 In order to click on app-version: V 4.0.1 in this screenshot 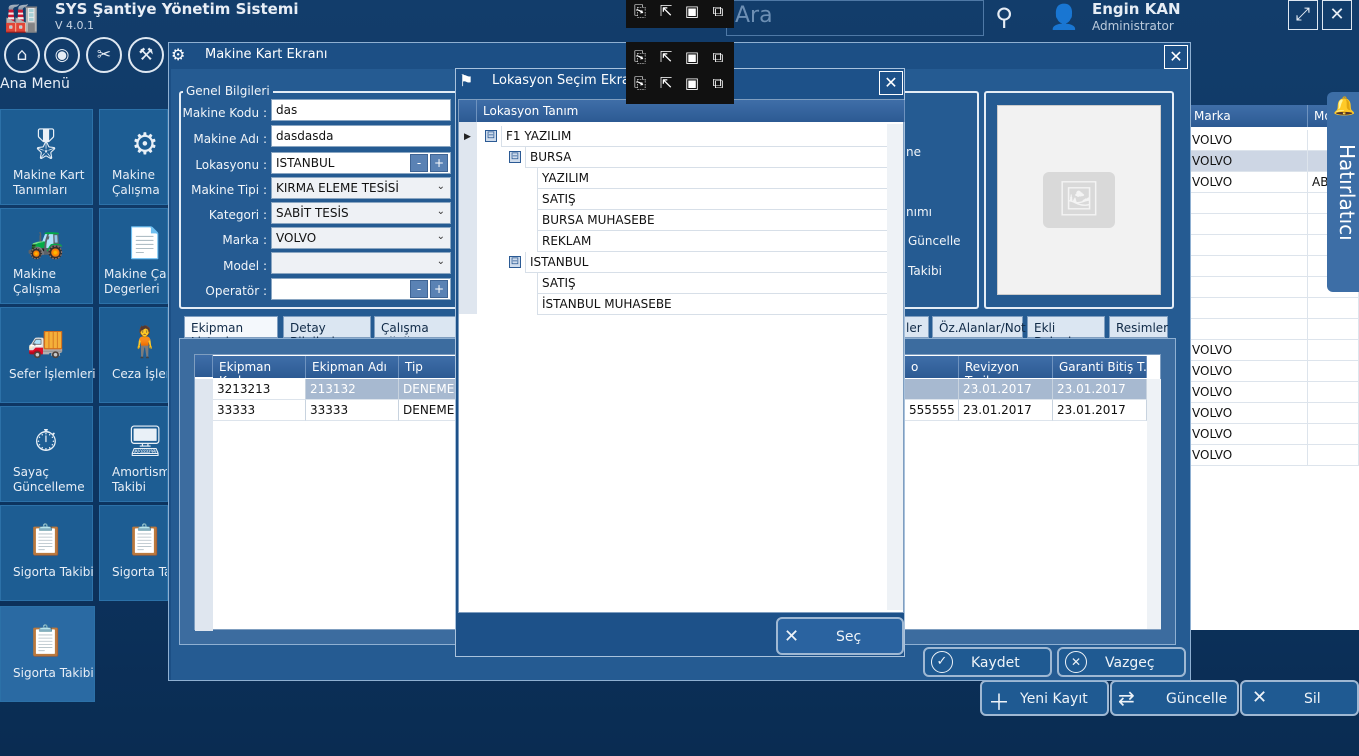, I will do `click(75, 25)`.